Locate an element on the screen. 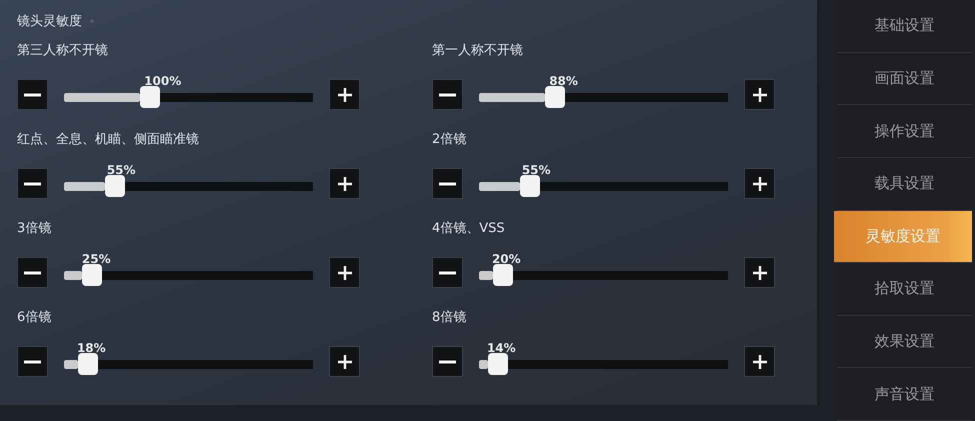 This screenshot has height=421, width=975. sidebar-tab: 效果设置 is located at coordinates (904, 342).